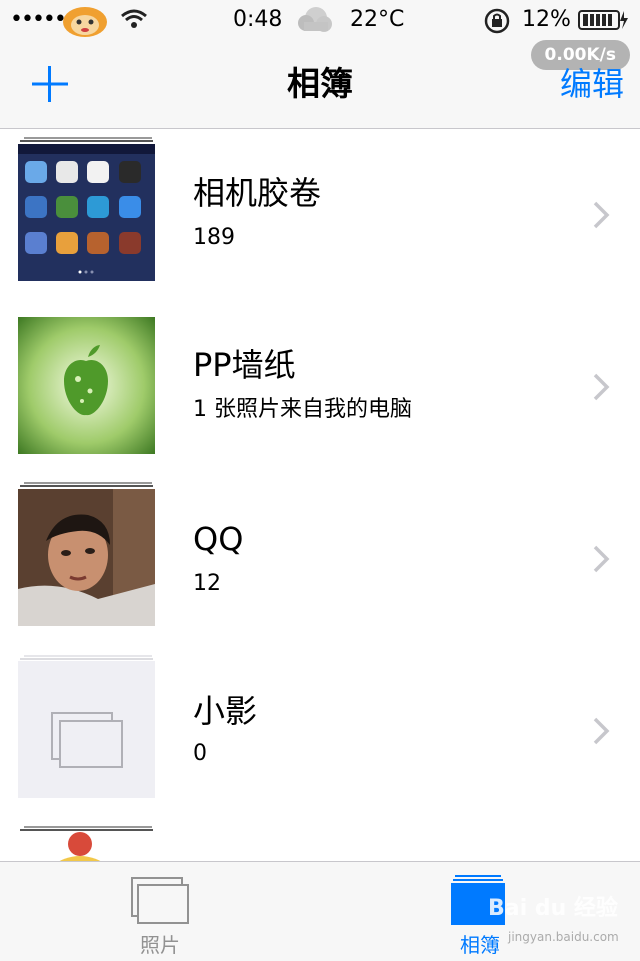  What do you see at coordinates (320, 839) in the screenshot?
I see `list-item` at bounding box center [320, 839].